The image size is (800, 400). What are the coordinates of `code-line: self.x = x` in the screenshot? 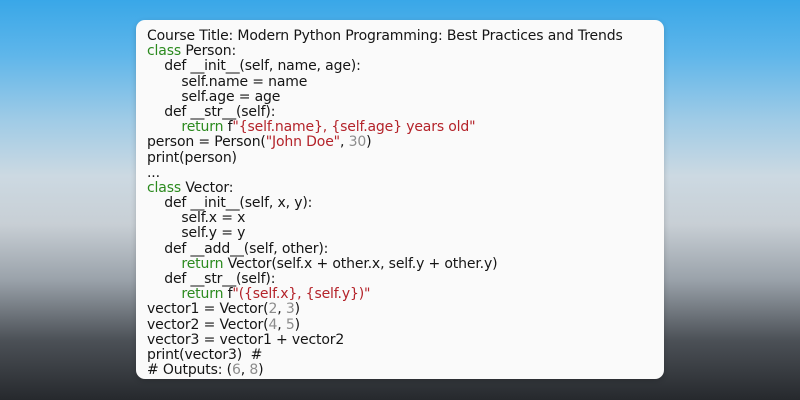 It's located at (405, 218).